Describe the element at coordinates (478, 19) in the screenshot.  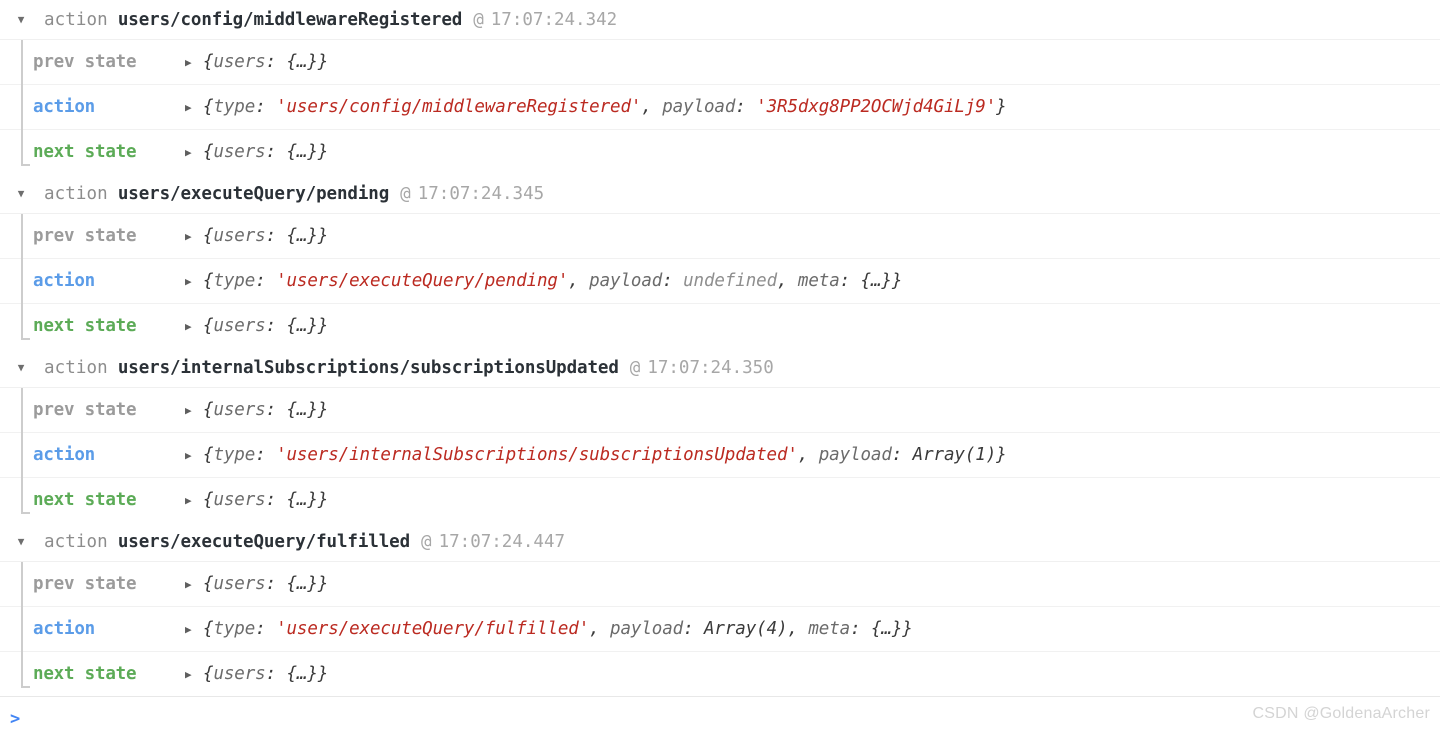
I see `at-symbol-label: @` at that location.